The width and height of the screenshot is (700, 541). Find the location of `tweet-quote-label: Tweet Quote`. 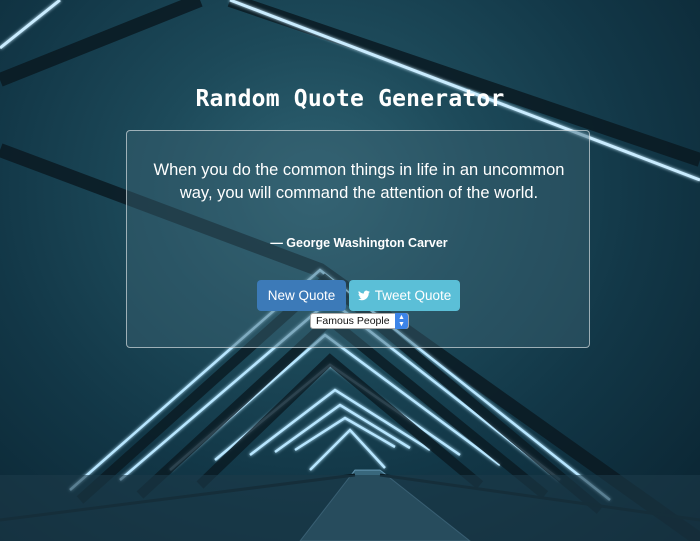

tweet-quote-label: Tweet Quote is located at coordinates (413, 295).